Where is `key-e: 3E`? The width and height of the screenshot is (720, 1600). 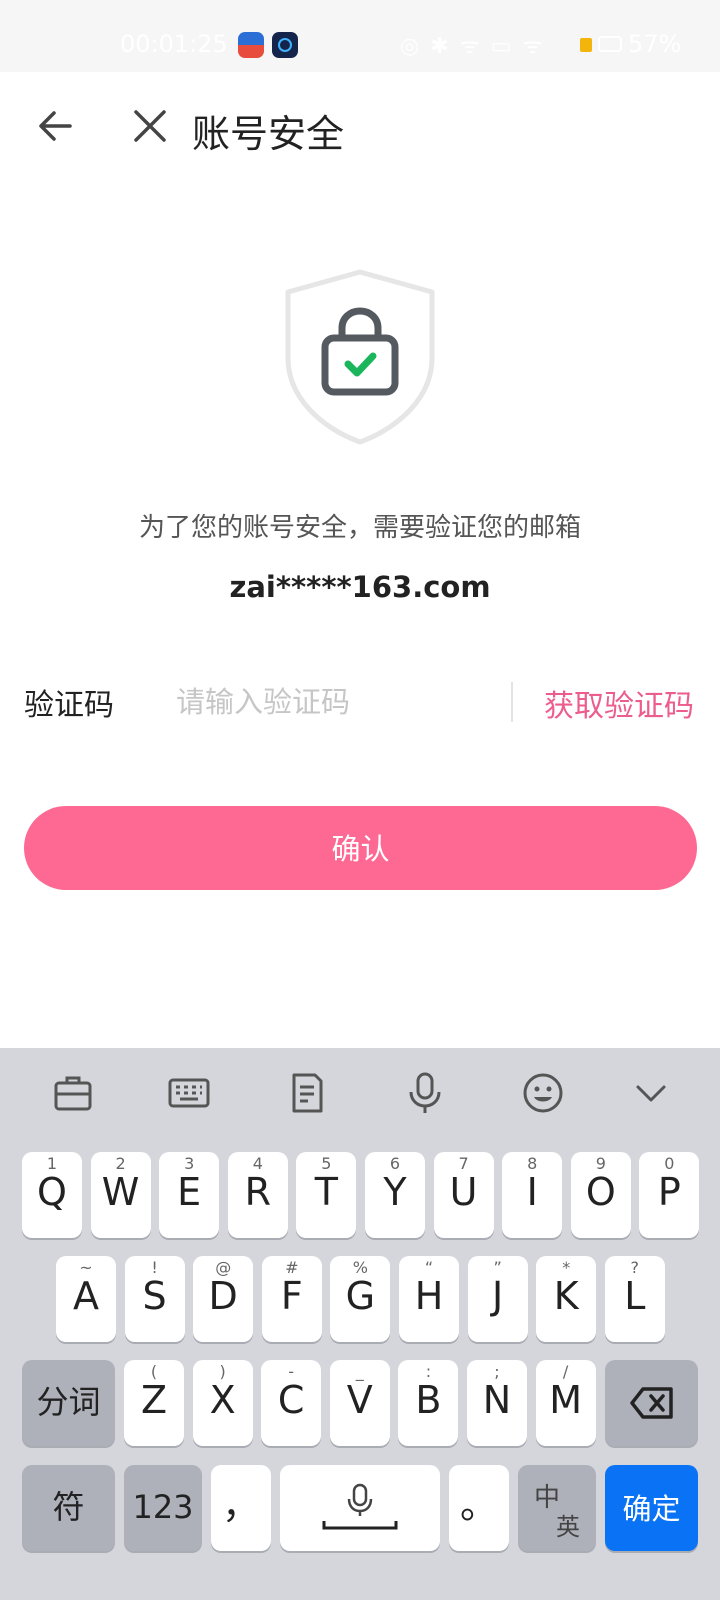
key-e: 3E is located at coordinates (189, 1195).